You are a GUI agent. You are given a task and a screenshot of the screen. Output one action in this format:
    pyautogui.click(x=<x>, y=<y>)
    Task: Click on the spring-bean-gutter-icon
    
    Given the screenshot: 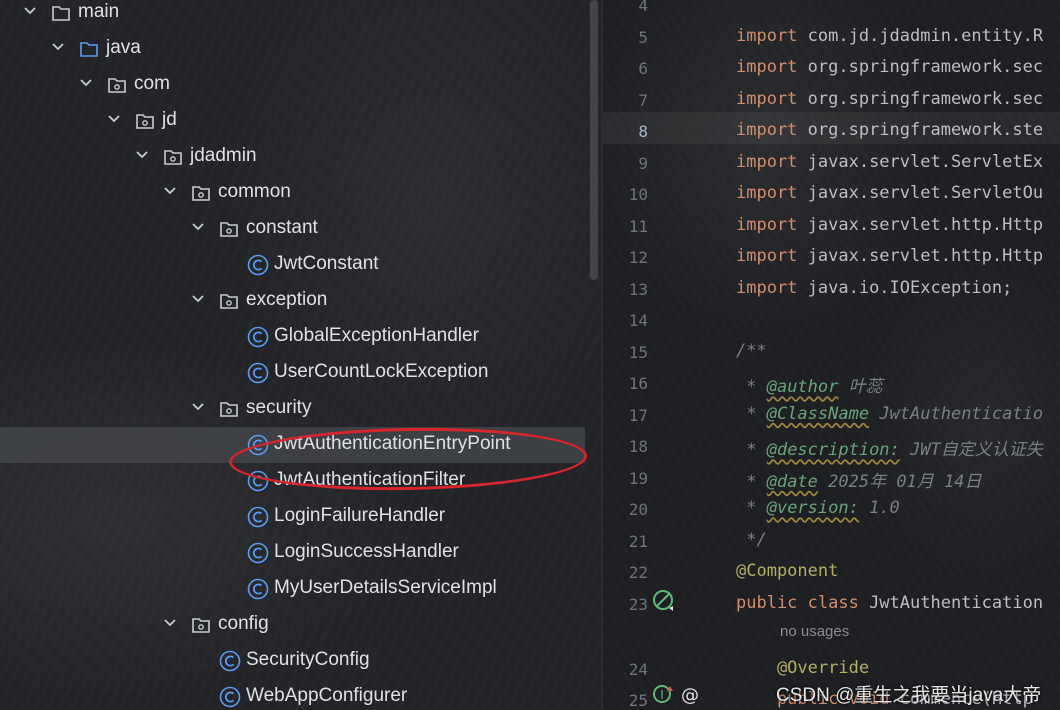 What is the action you would take?
    pyautogui.click(x=665, y=602)
    